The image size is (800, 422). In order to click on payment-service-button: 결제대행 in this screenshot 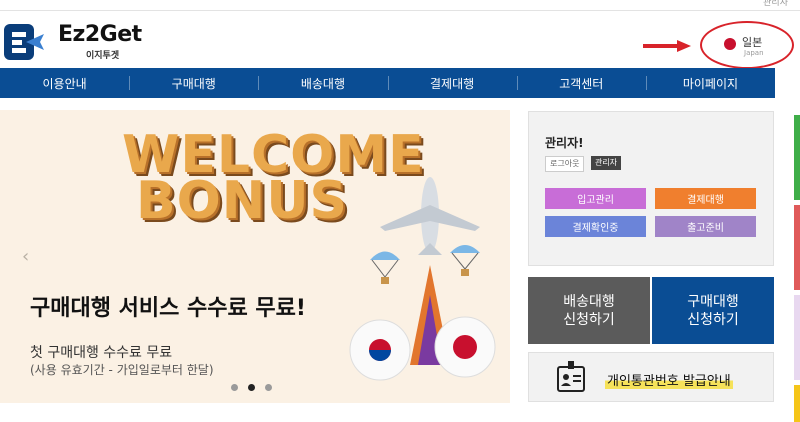, I will do `click(705, 198)`.